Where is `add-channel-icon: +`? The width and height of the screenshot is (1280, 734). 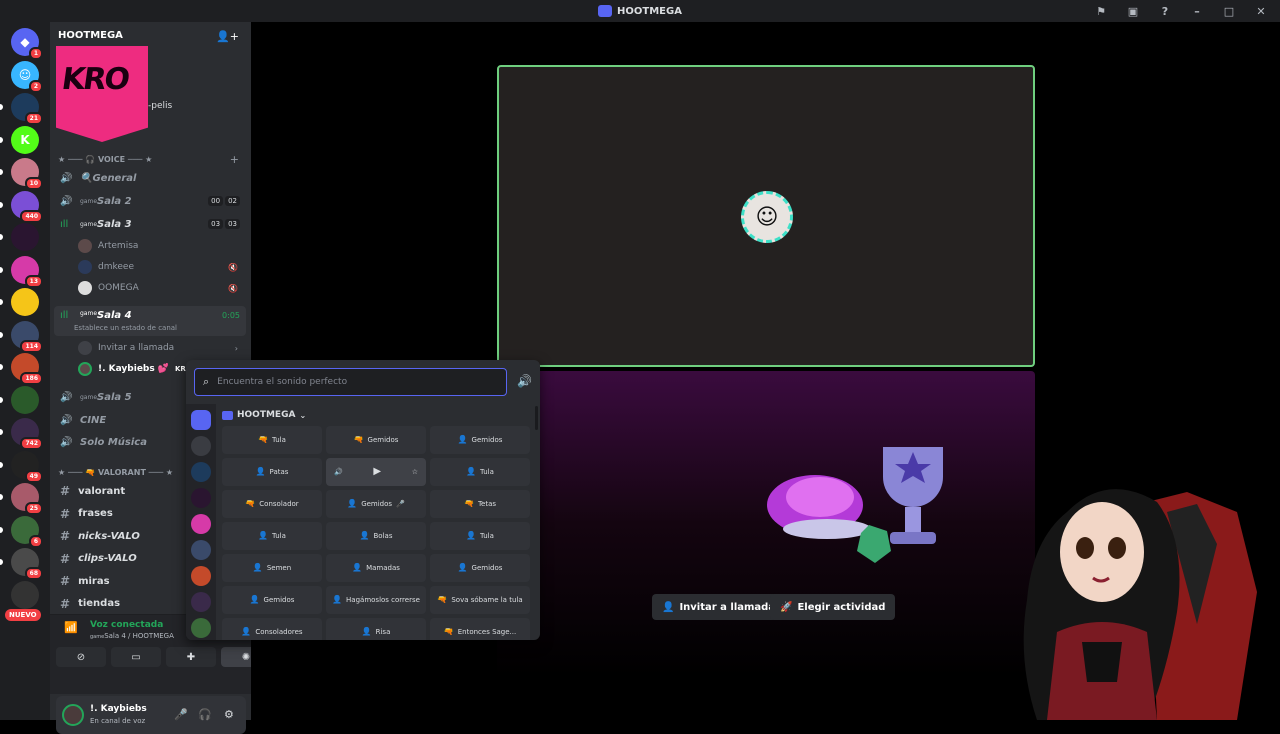
add-channel-icon: + is located at coordinates (234, 159).